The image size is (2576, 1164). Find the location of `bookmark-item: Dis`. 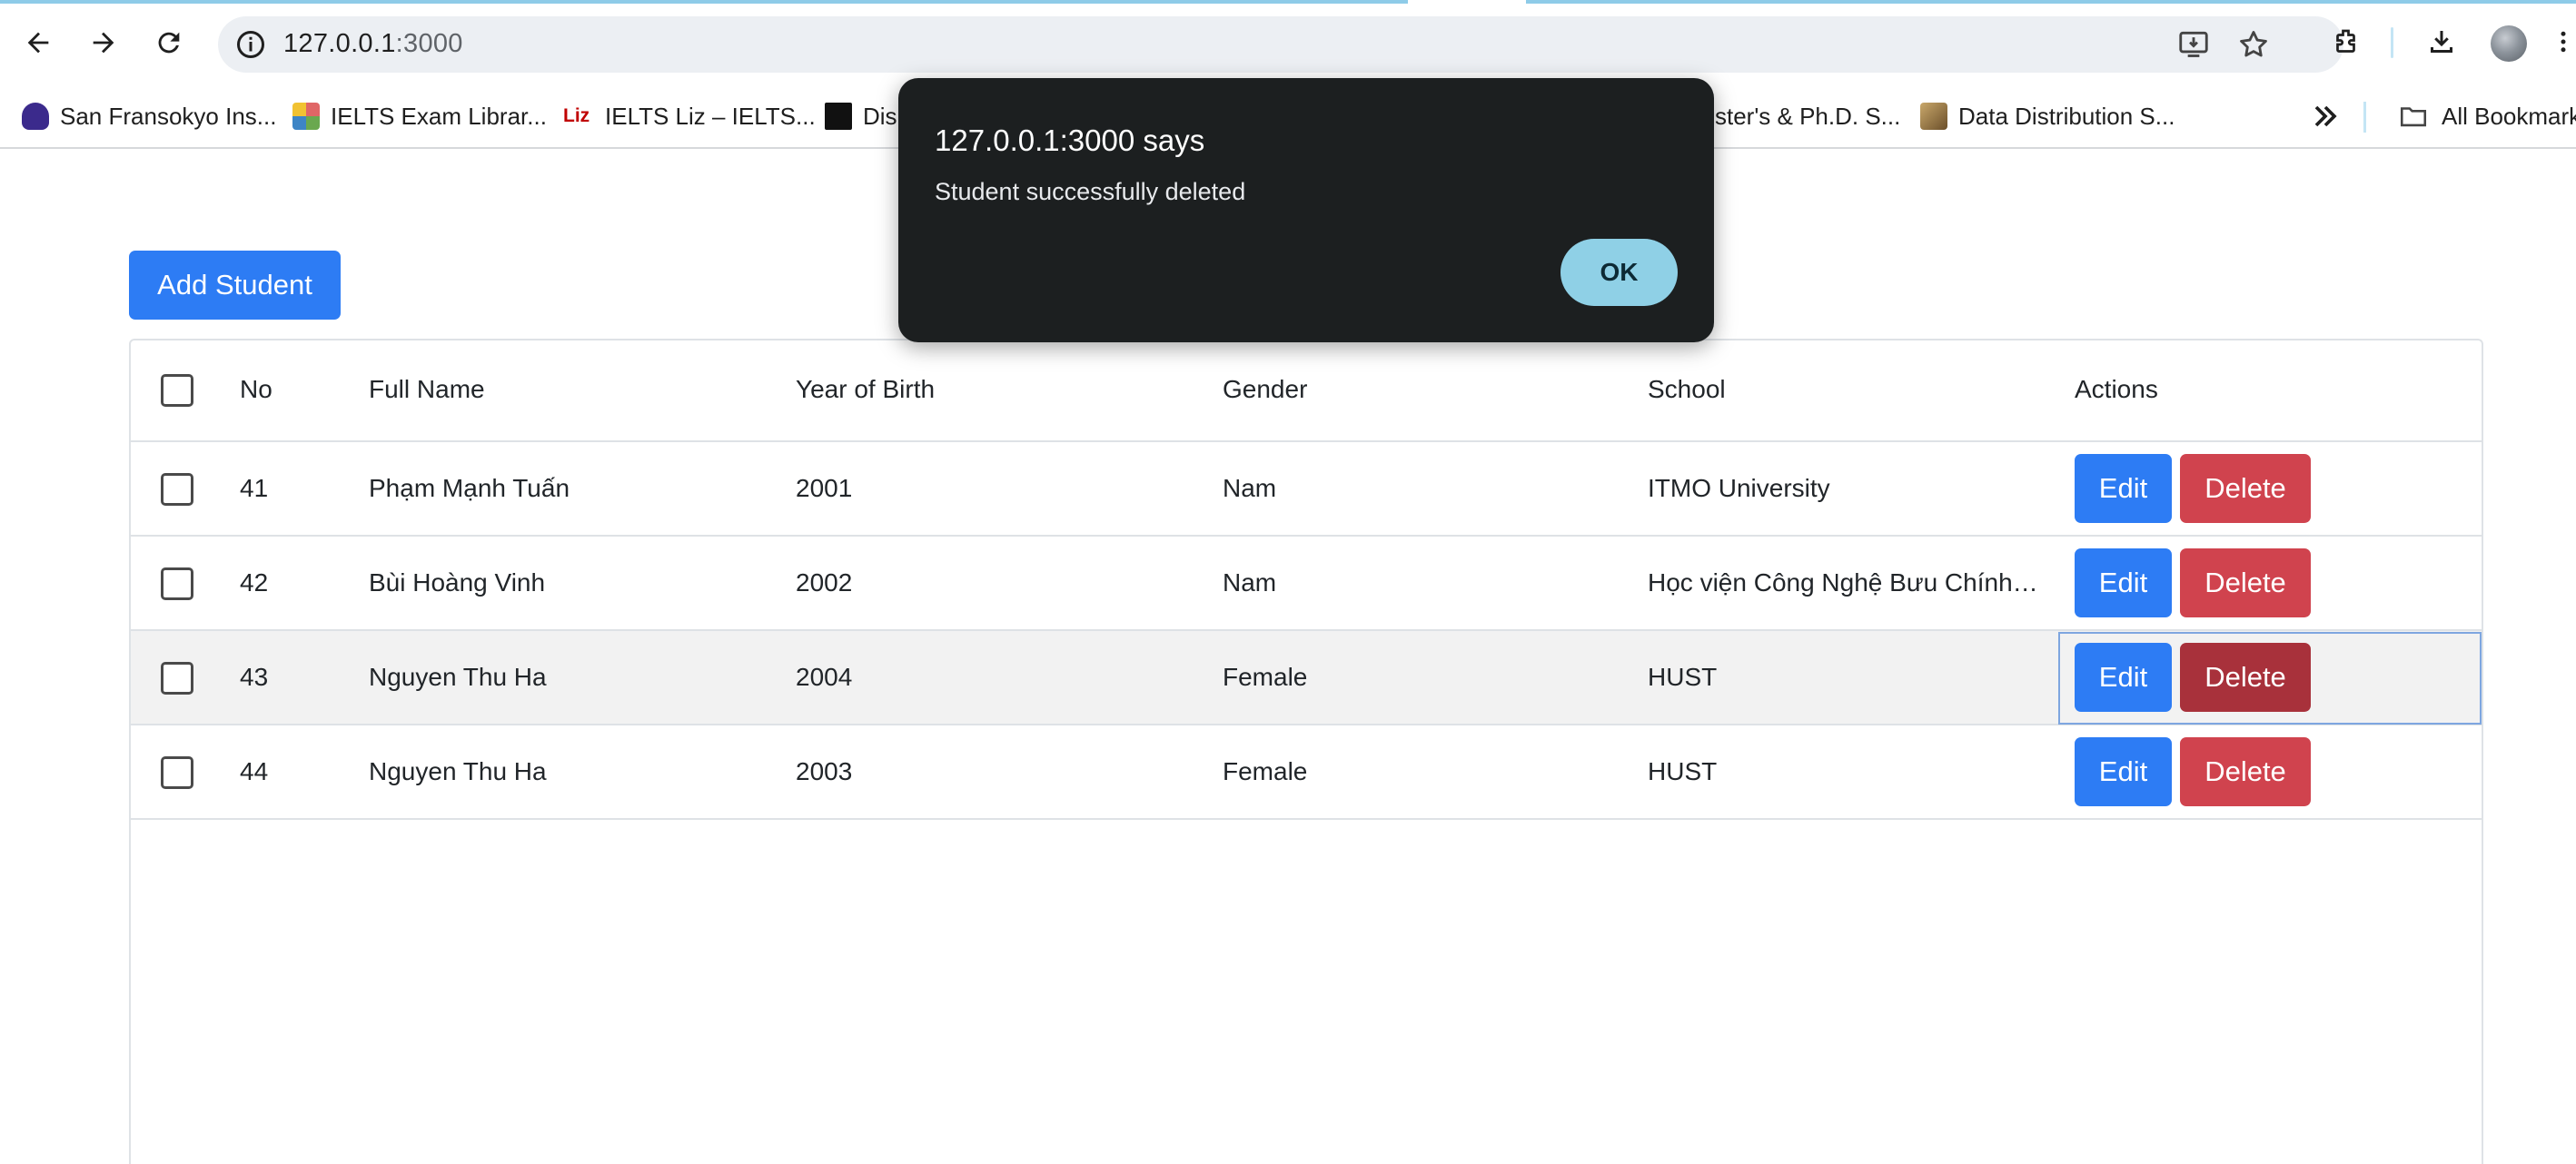

bookmark-item: Dis is located at coordinates (861, 116).